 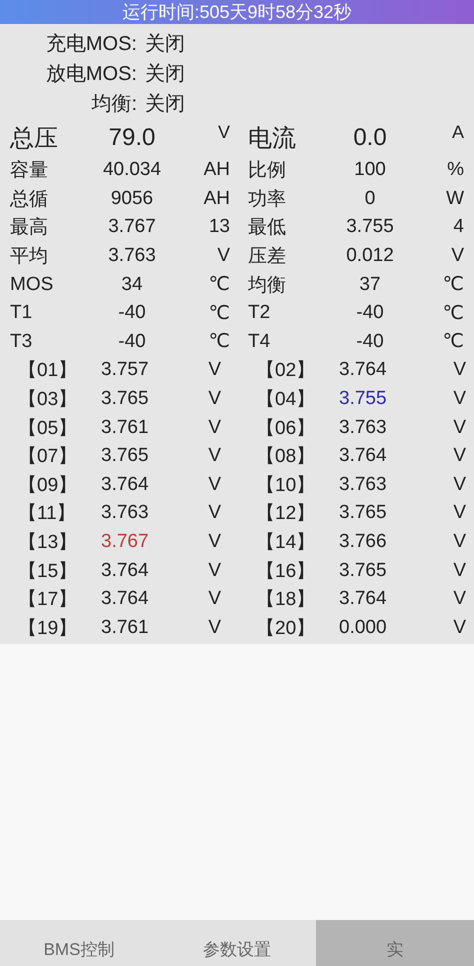 What do you see at coordinates (370, 199) in the screenshot?
I see `metric-value: 0` at bounding box center [370, 199].